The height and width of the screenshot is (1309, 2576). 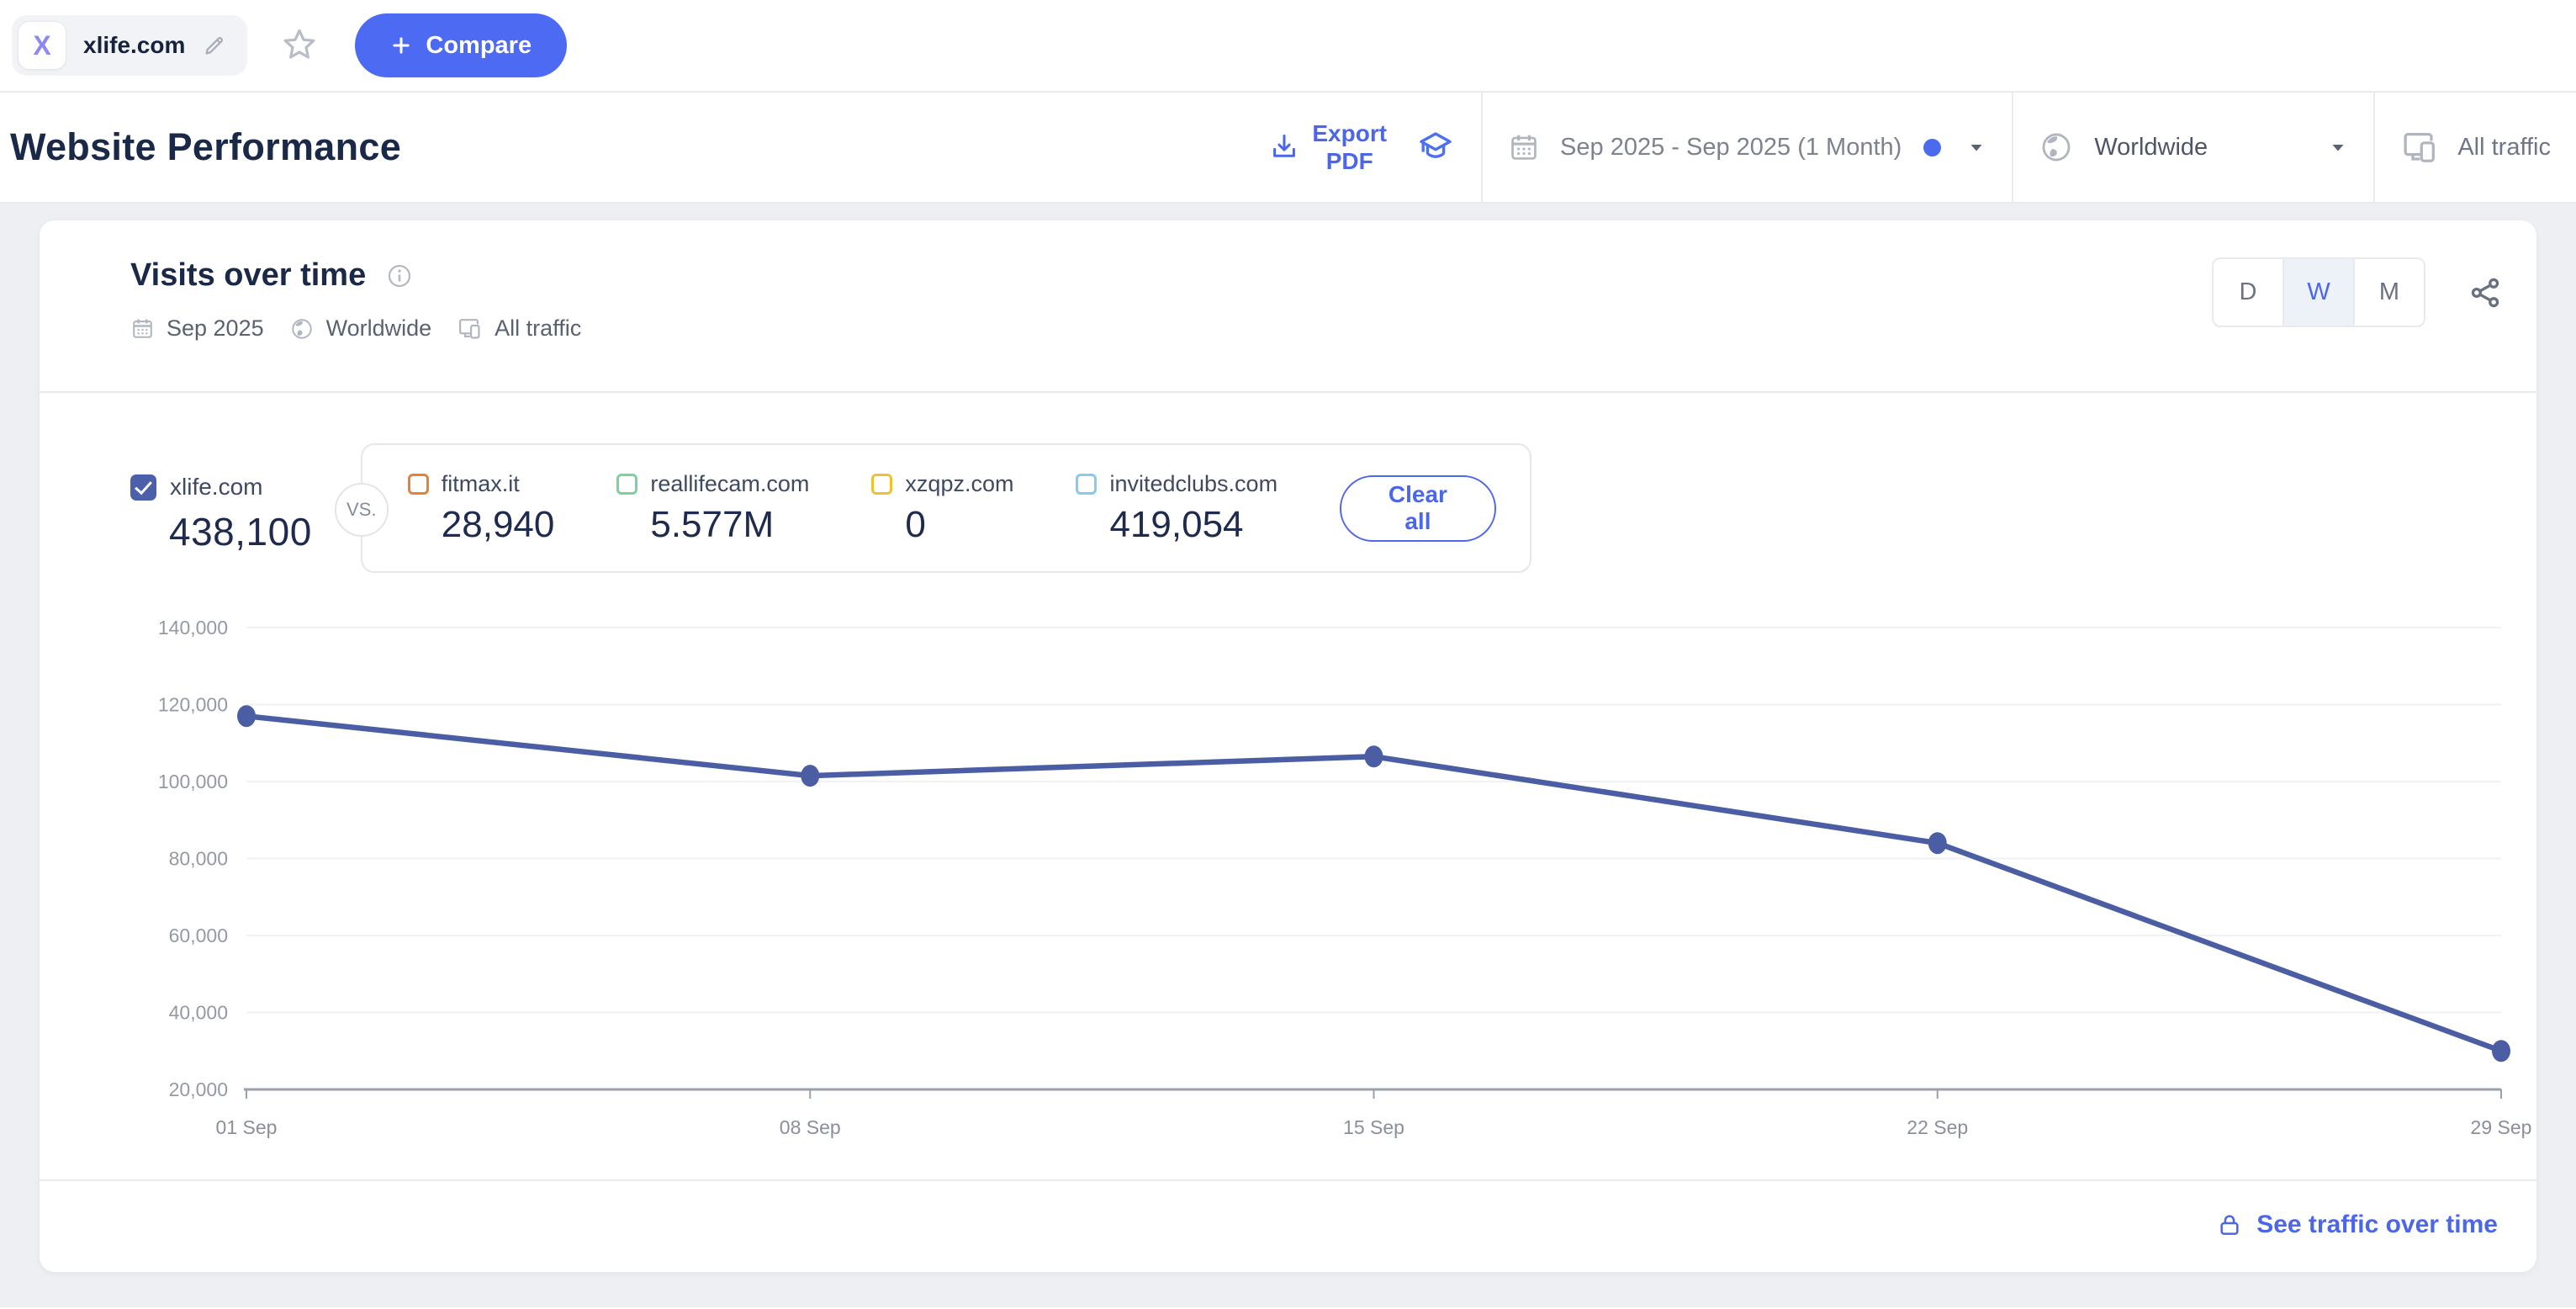 What do you see at coordinates (299, 45) in the screenshot?
I see `favorite-star-icon` at bounding box center [299, 45].